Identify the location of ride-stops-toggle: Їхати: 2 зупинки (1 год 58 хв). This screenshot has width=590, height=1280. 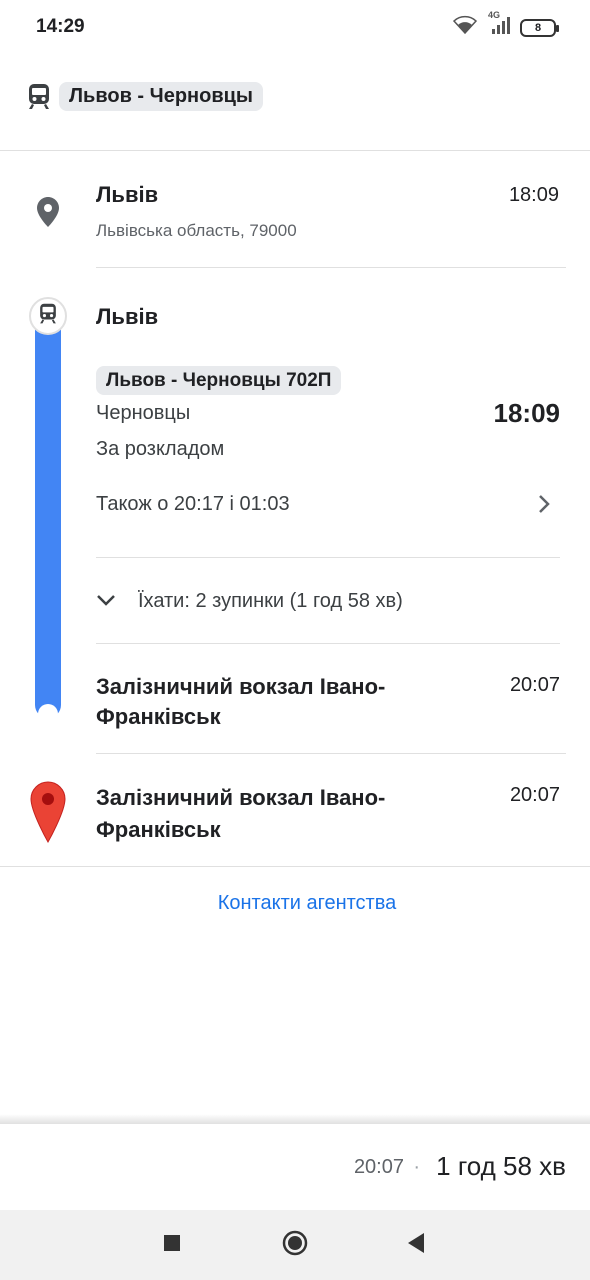
(328, 602).